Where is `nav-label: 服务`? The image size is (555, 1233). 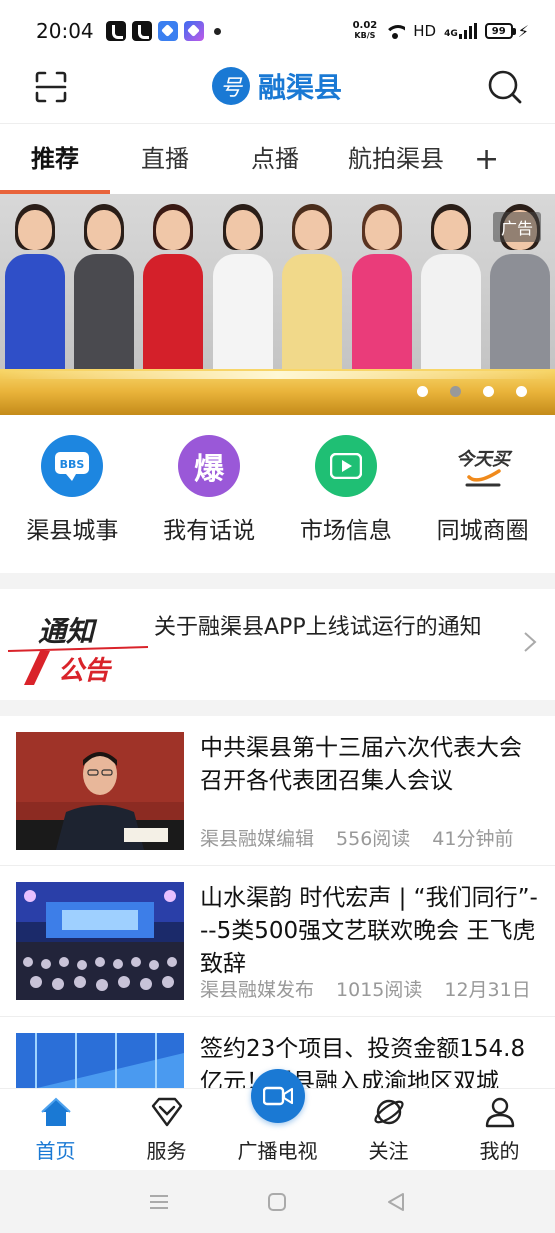
nav-label: 服务 is located at coordinates (166, 1151).